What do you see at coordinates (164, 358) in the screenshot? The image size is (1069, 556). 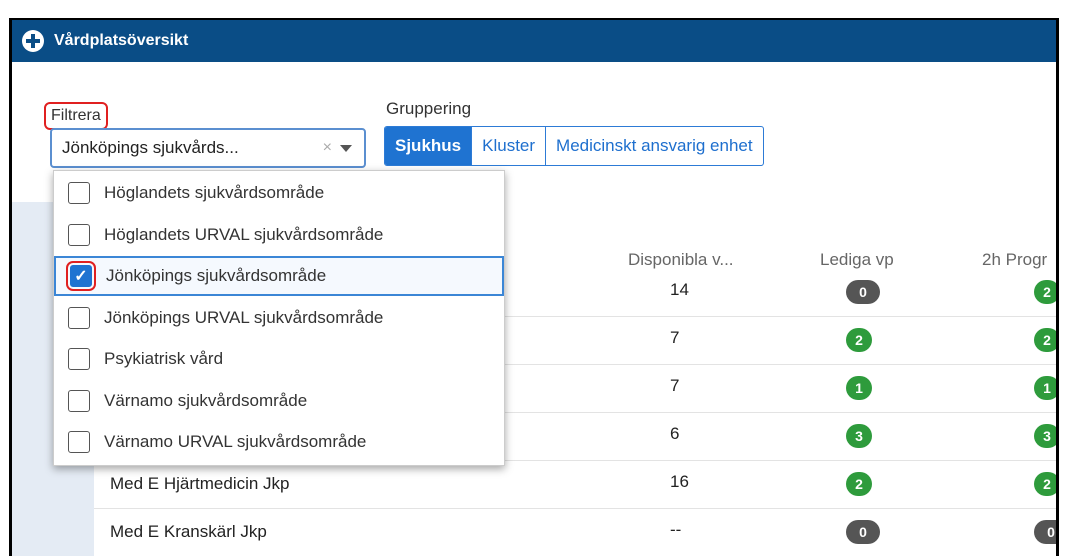 I see `filter-option-label: Psykiatrisk vård` at bounding box center [164, 358].